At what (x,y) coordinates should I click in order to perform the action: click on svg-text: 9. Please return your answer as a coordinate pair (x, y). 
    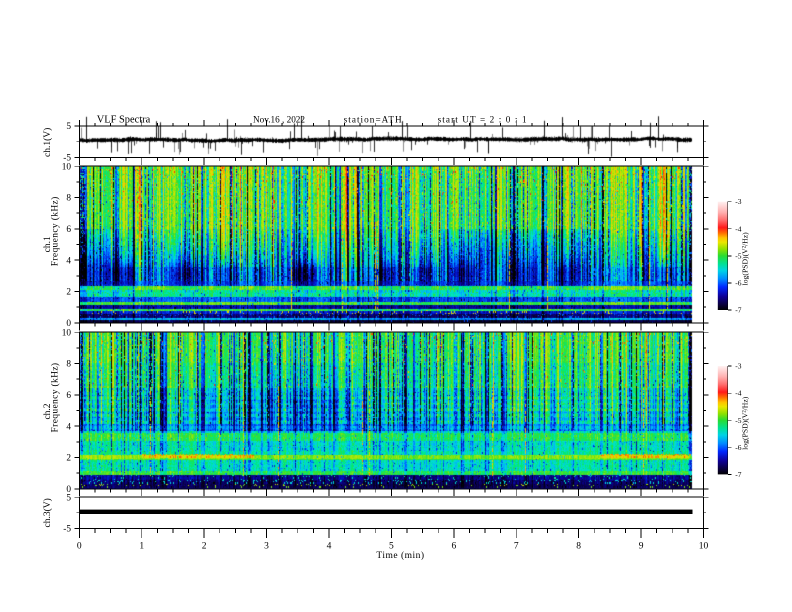
    Looking at the image, I should click on (641, 547).